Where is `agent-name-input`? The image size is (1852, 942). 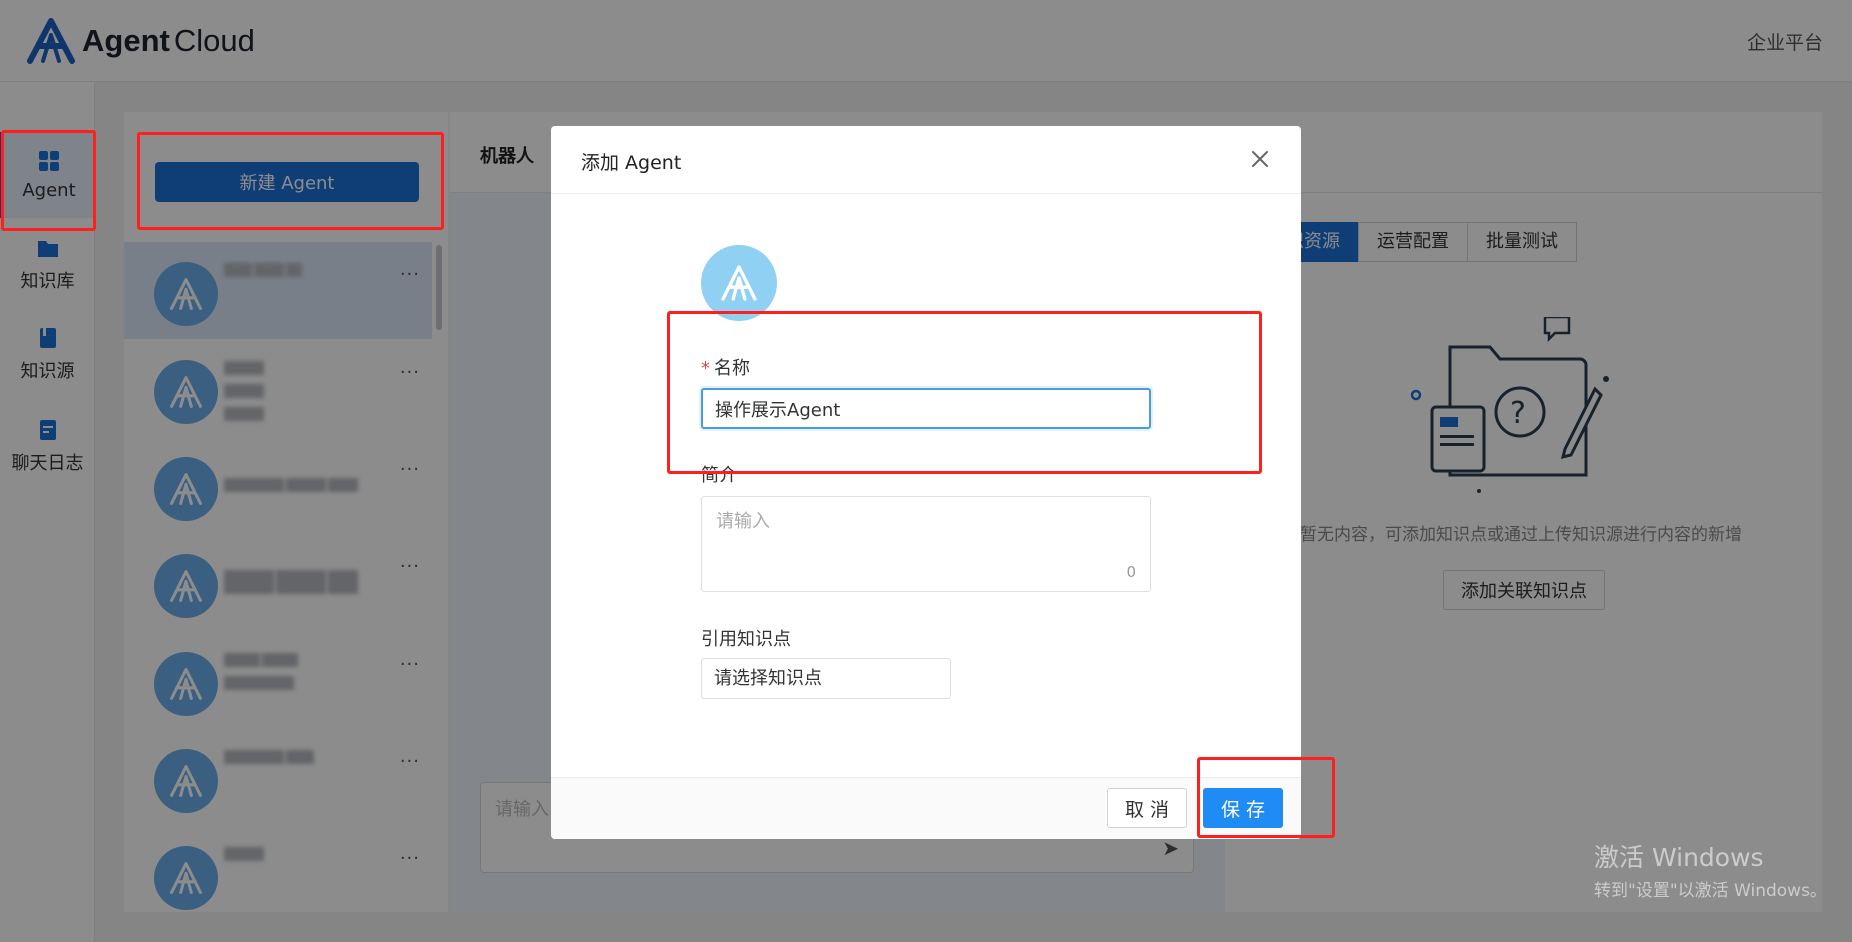 agent-name-input is located at coordinates (926, 408).